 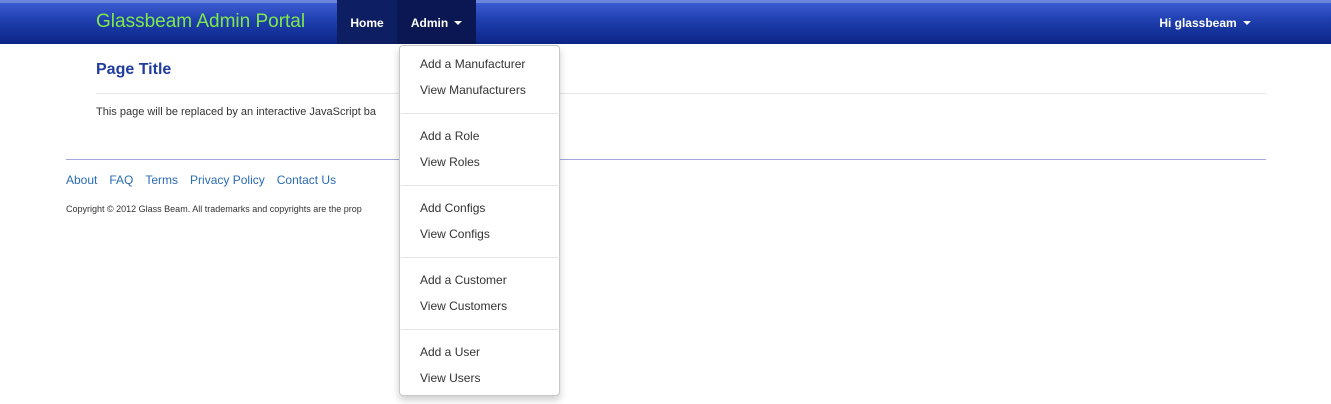 What do you see at coordinates (367, 22) in the screenshot?
I see `nav-home: Home` at bounding box center [367, 22].